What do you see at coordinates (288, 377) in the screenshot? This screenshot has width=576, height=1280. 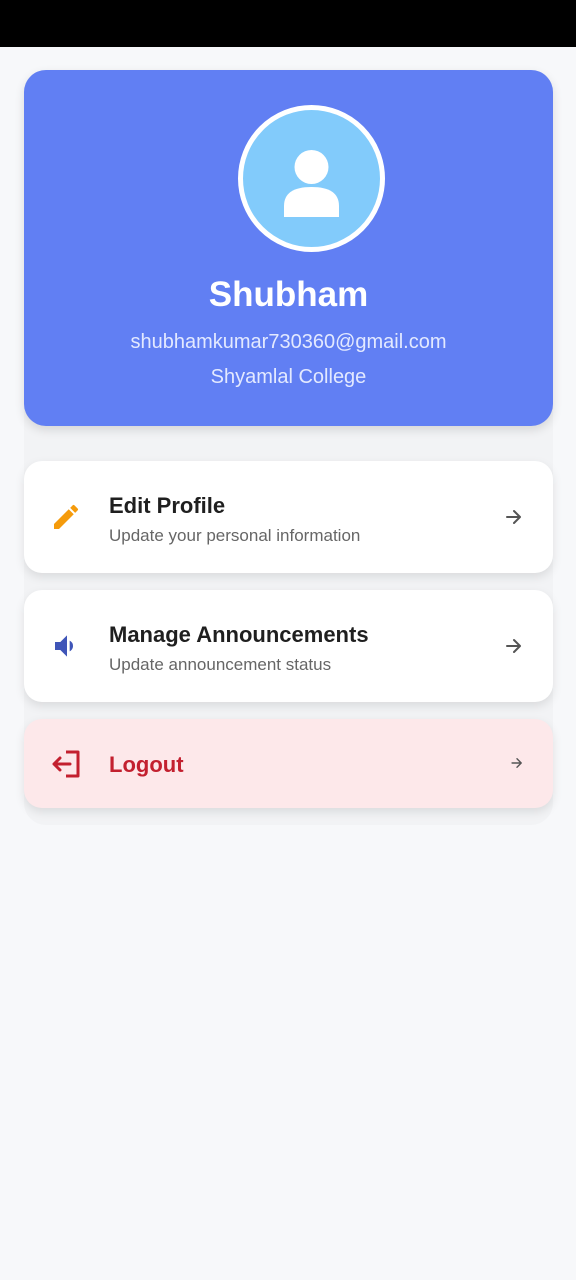 I see `profile-college: Shyamlal College` at bounding box center [288, 377].